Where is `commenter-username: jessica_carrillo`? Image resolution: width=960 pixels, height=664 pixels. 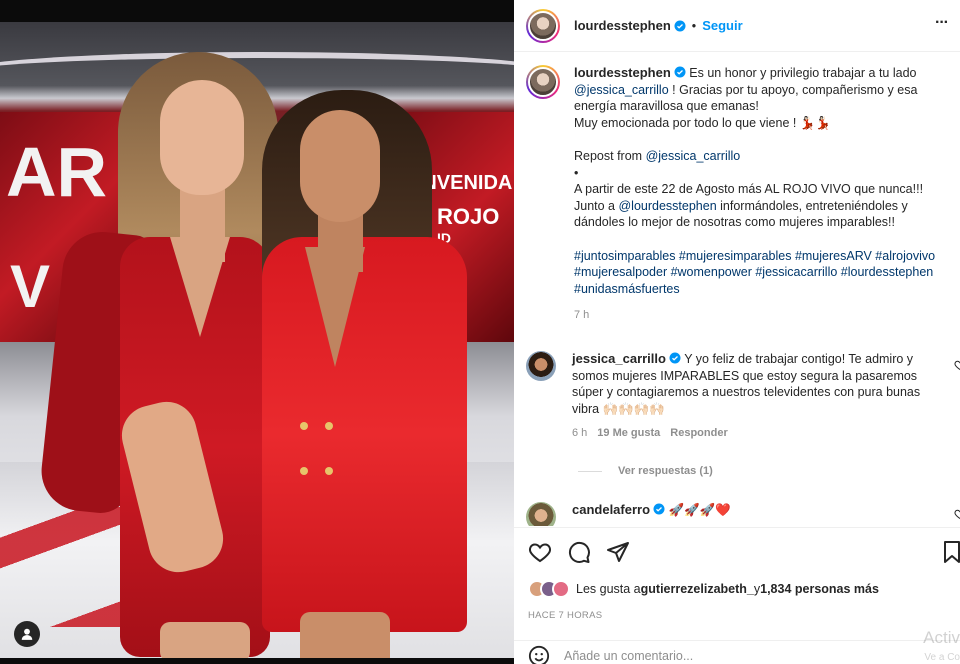
commenter-username: jessica_carrillo is located at coordinates (619, 358).